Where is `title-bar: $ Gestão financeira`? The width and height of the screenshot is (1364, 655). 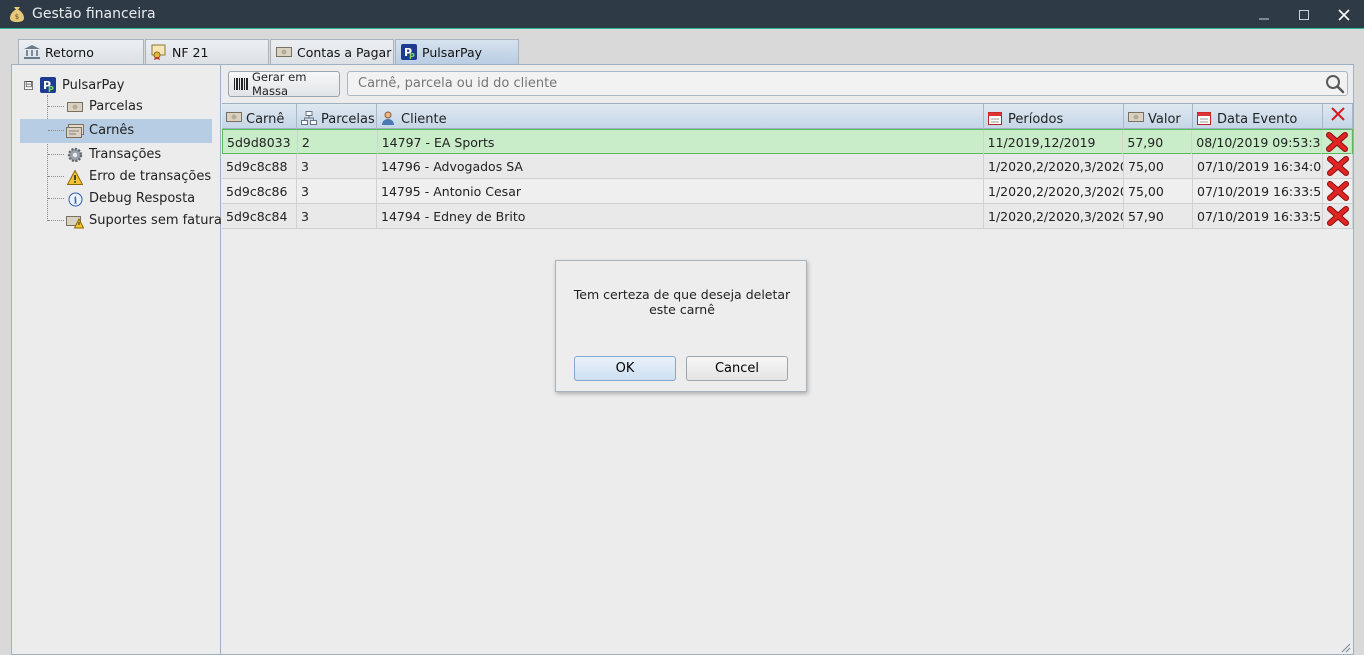 title-bar: $ Gestão financeira is located at coordinates (682, 14).